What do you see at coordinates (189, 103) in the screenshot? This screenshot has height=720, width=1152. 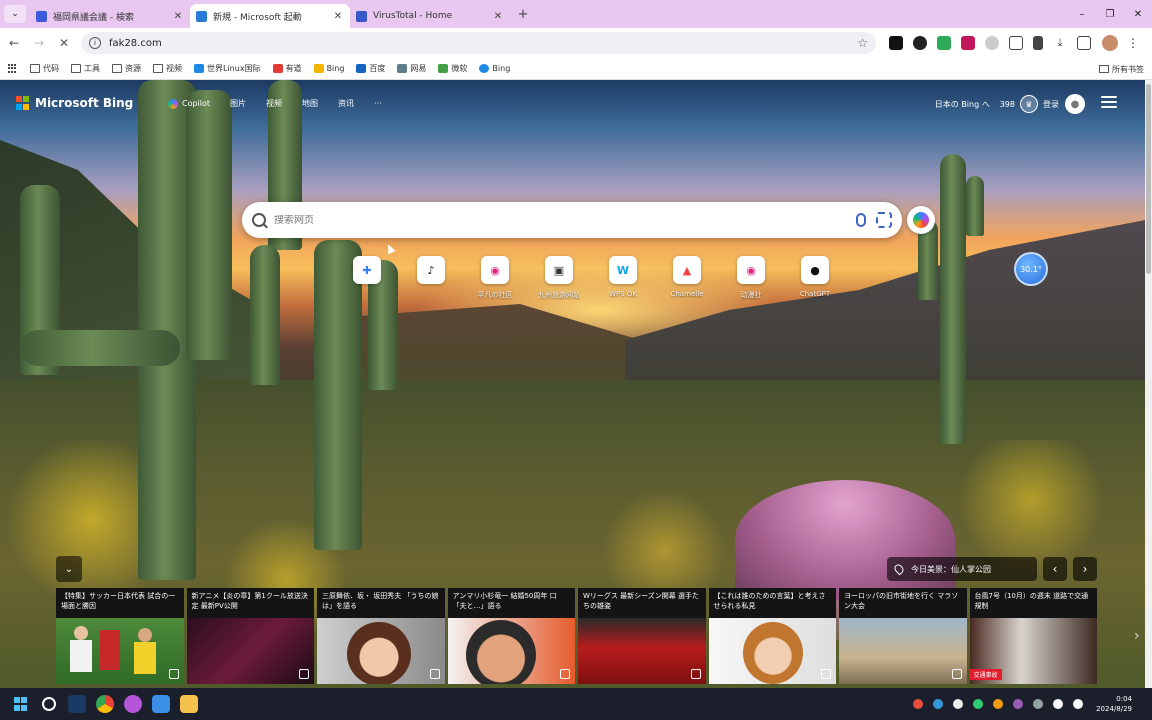 I see `nav-copilot: Copilot` at bounding box center [189, 103].